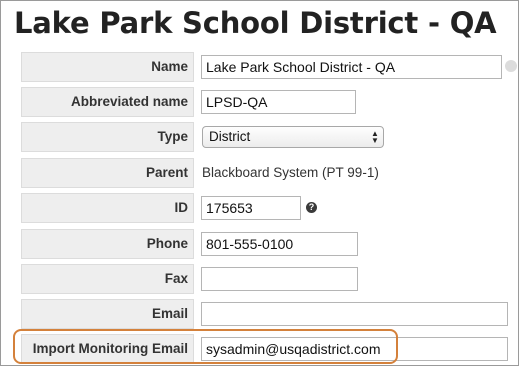 The height and width of the screenshot is (366, 519). What do you see at coordinates (251, 208) in the screenshot?
I see `id-input: 175653` at bounding box center [251, 208].